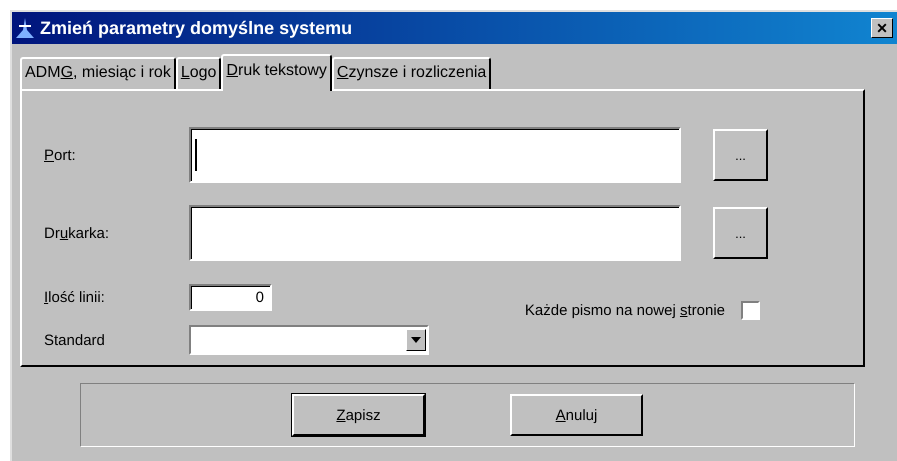  What do you see at coordinates (75, 340) in the screenshot?
I see `standard-label: Standard` at bounding box center [75, 340].